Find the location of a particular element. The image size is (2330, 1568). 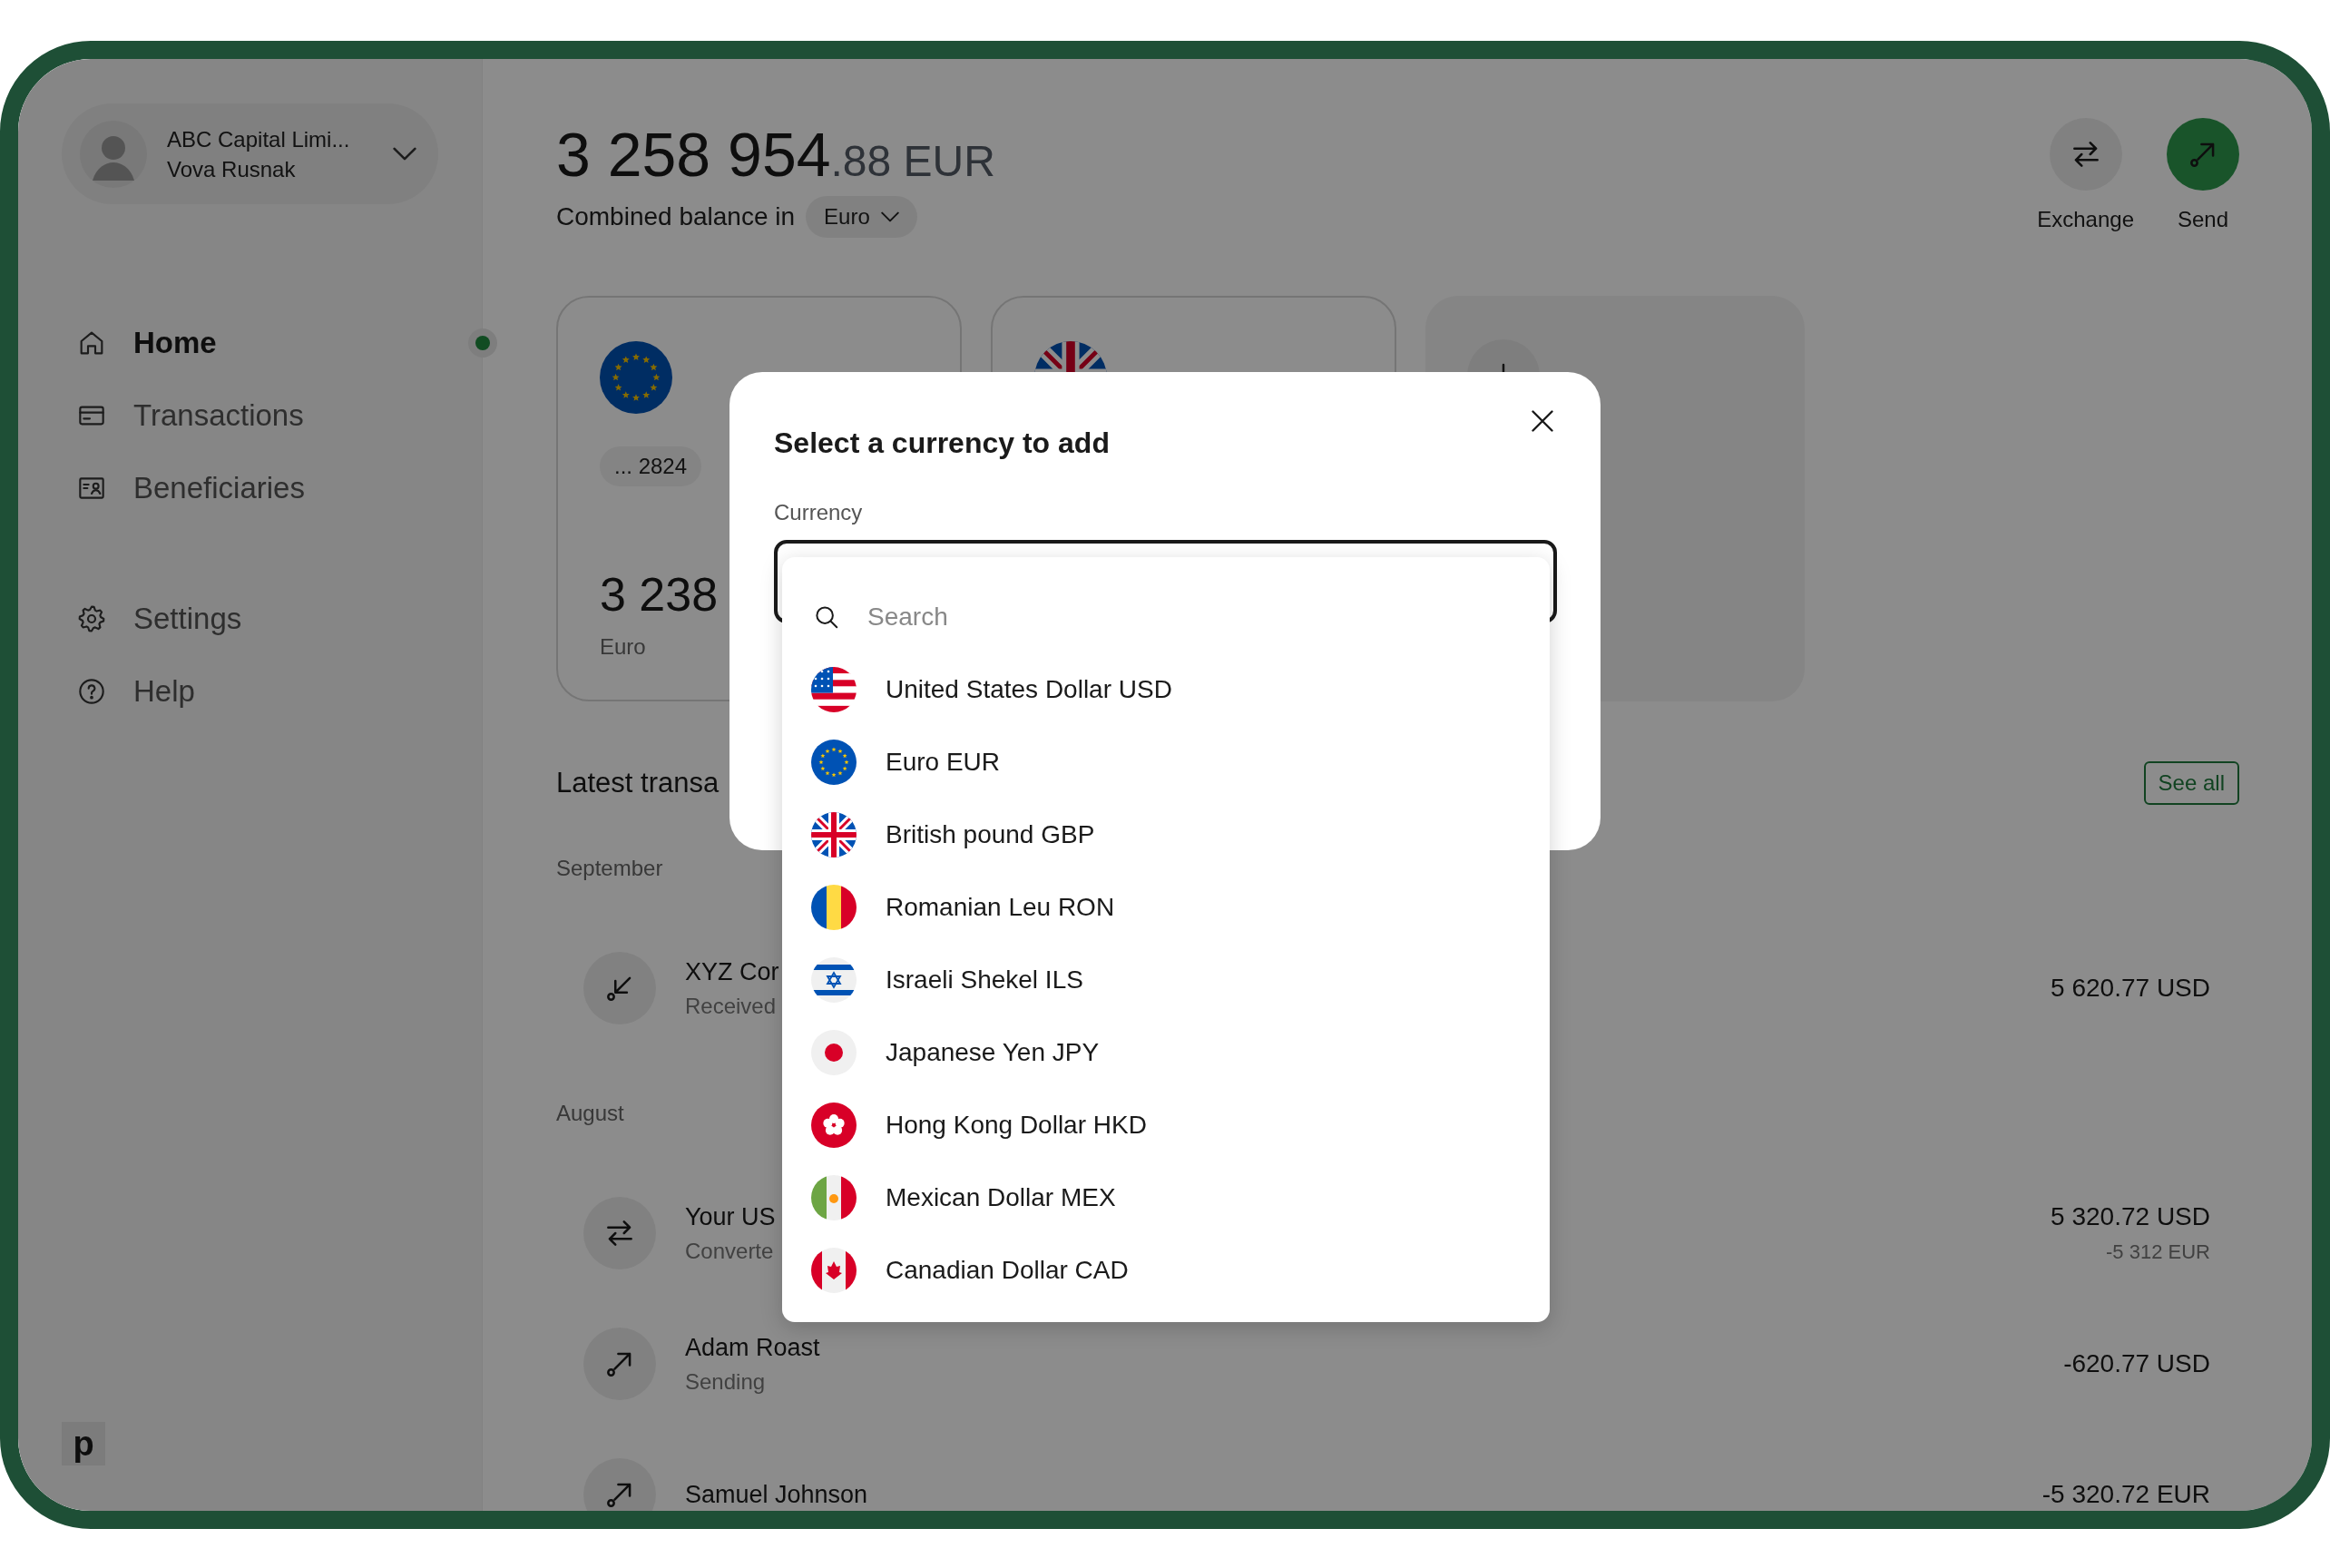

transaction-amount: -620.77 USD is located at coordinates (2136, 1363).